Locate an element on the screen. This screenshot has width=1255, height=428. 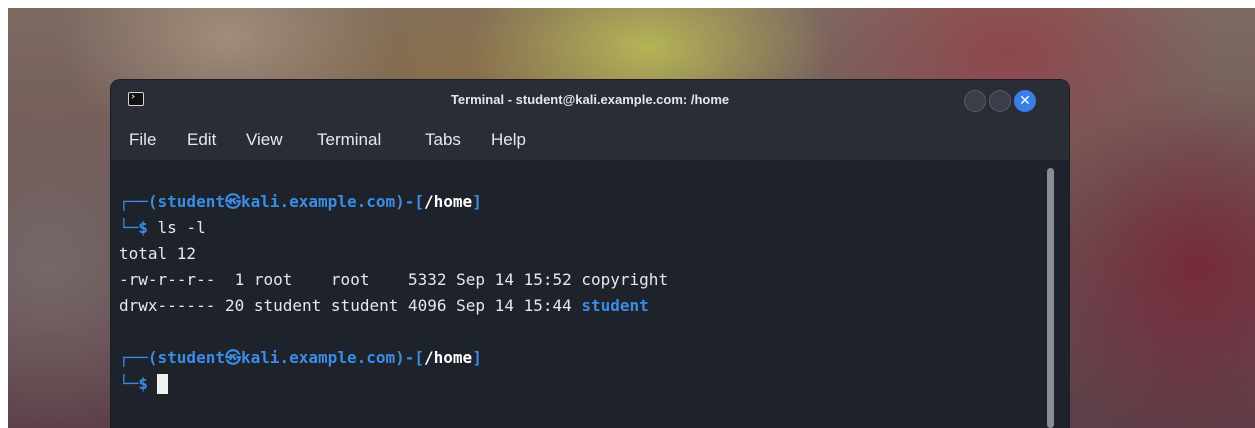
menu-bar: File Edit View Terminal Tabs Help is located at coordinates (590, 140).